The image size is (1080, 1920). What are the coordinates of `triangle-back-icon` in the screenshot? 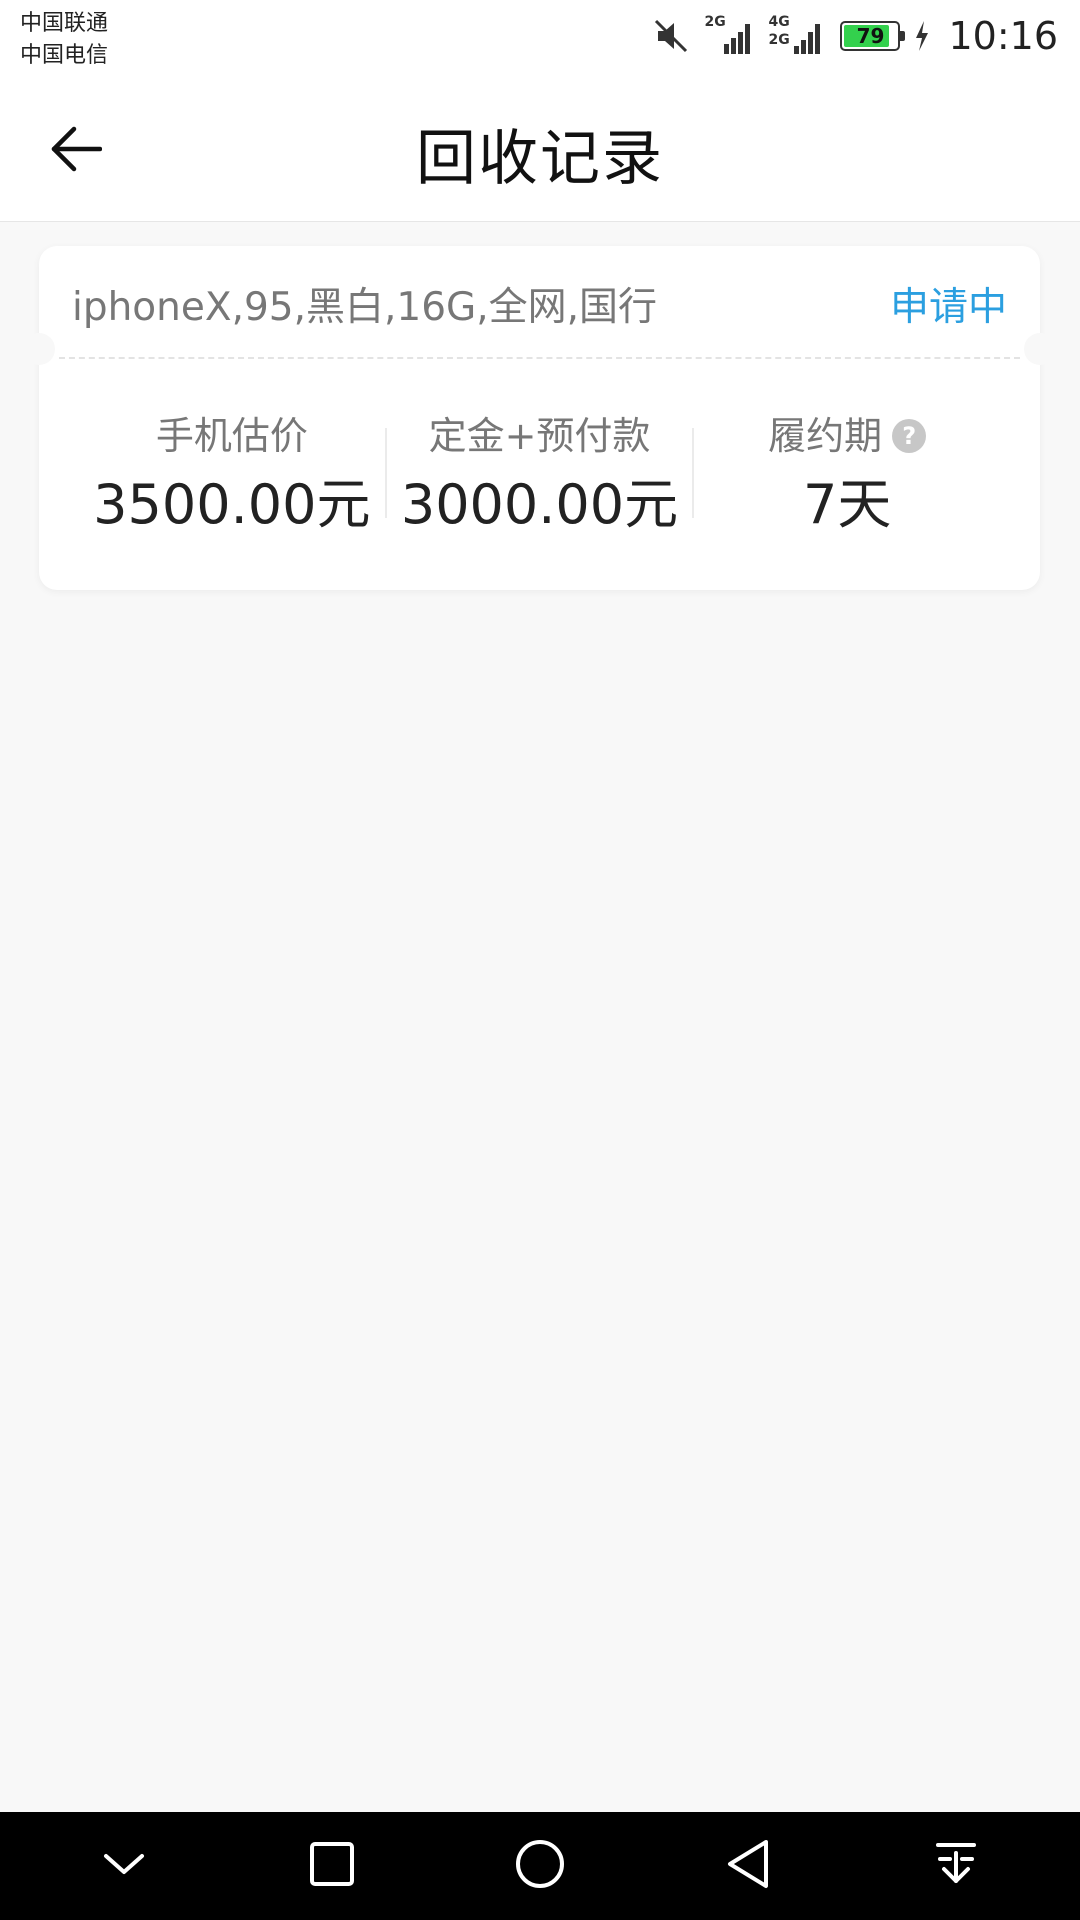 It's located at (748, 1866).